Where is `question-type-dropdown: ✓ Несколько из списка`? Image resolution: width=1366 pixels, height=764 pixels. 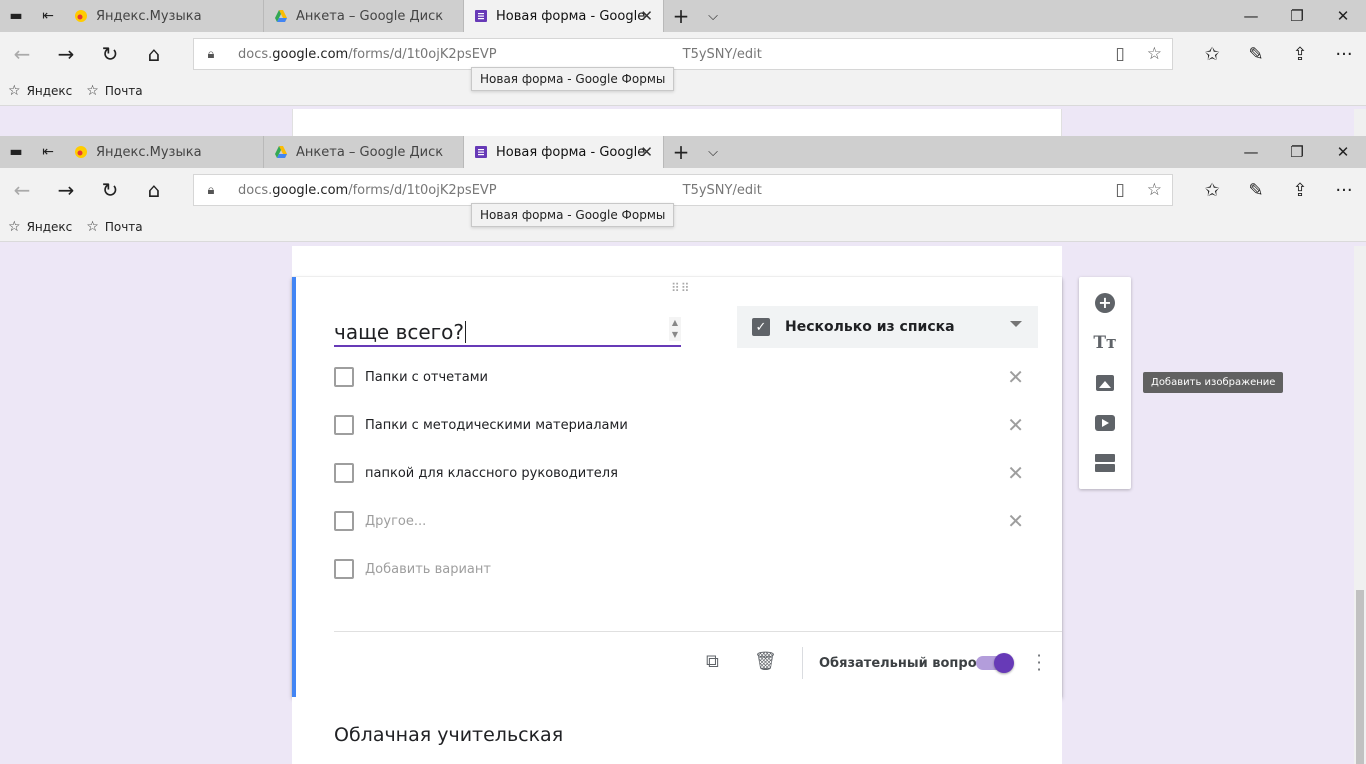
question-type-dropdown: ✓ Несколько из списка is located at coordinates (887, 327).